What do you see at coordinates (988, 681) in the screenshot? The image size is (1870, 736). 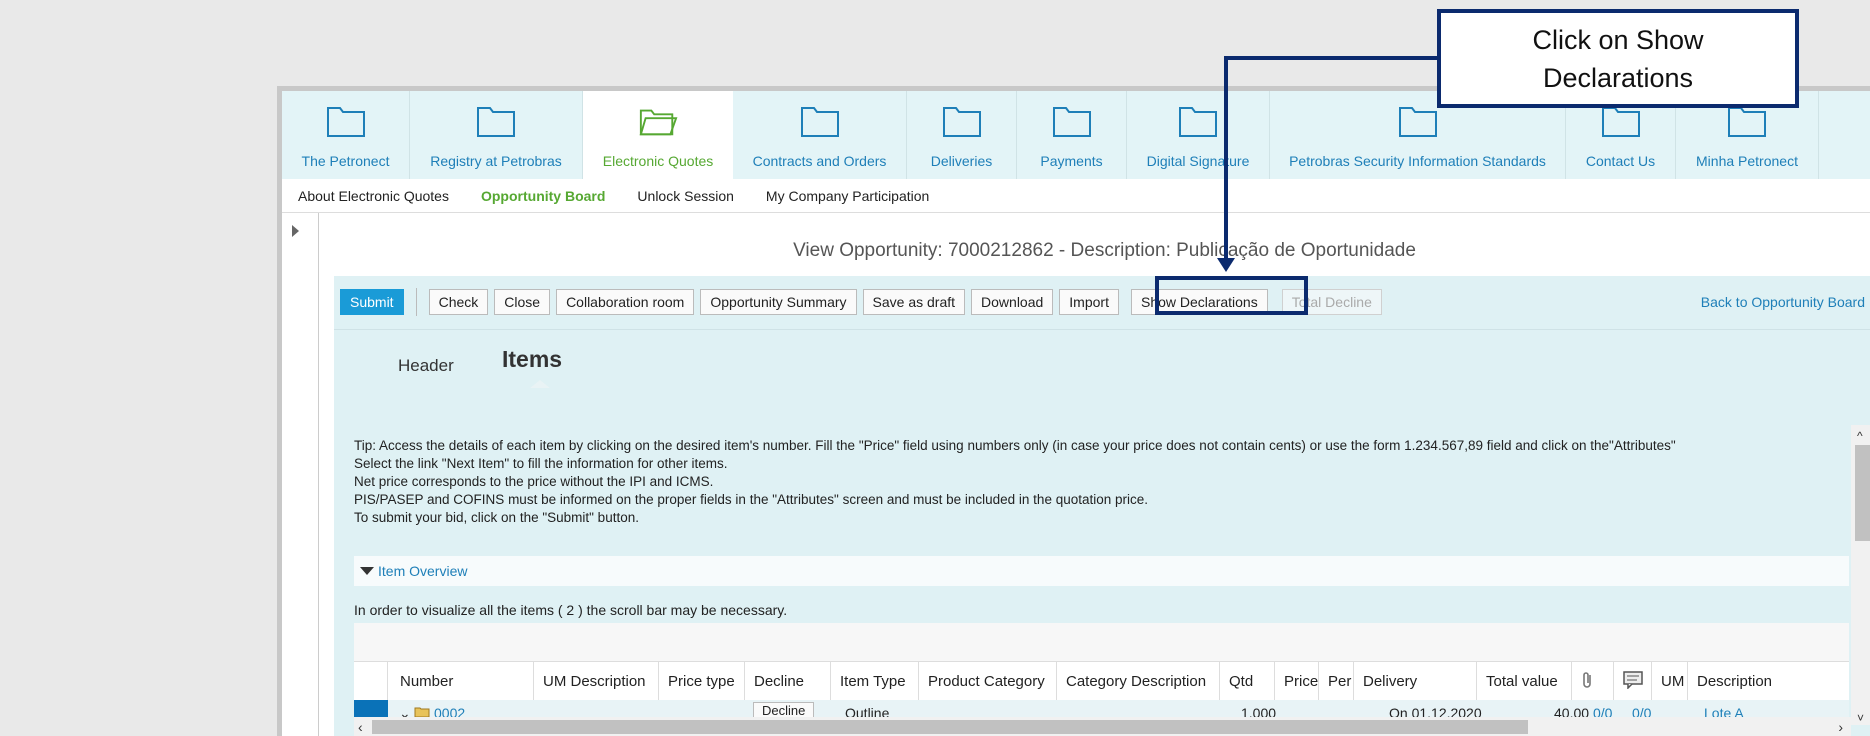 I see `col-product-category: Product Category` at bounding box center [988, 681].